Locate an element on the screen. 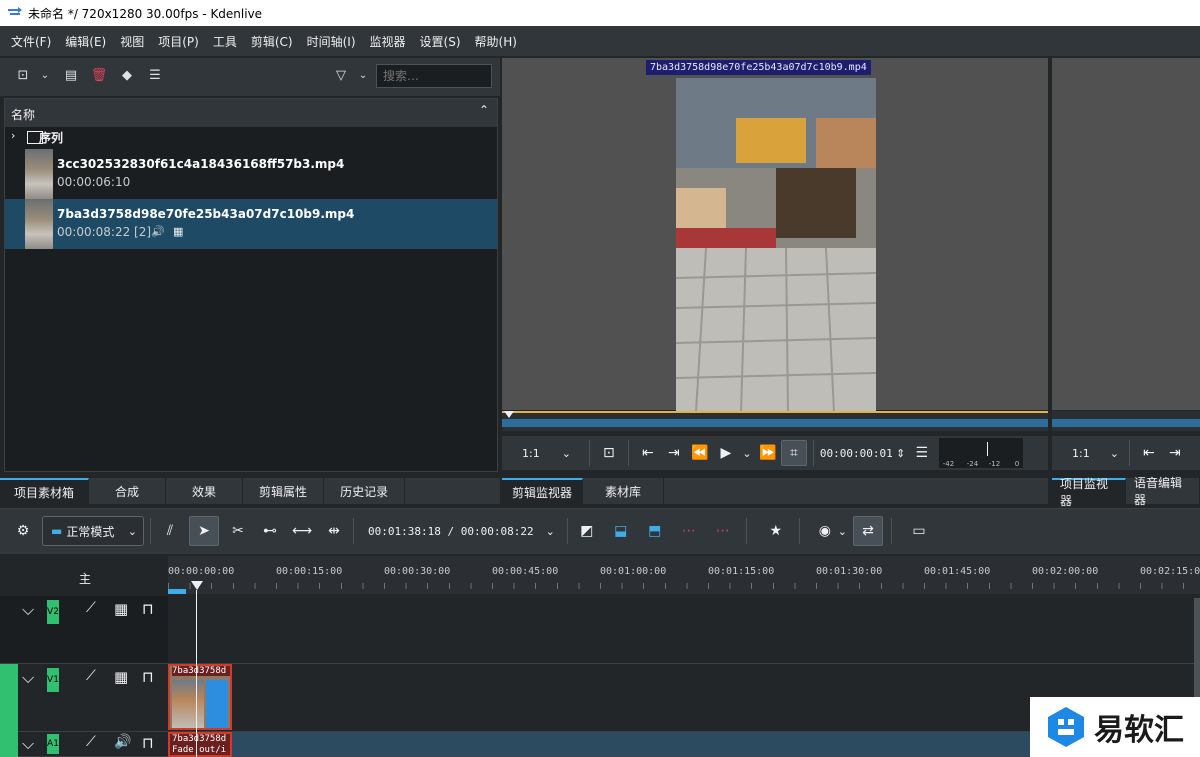  menu-edit: 编辑(E) is located at coordinates (85, 41).